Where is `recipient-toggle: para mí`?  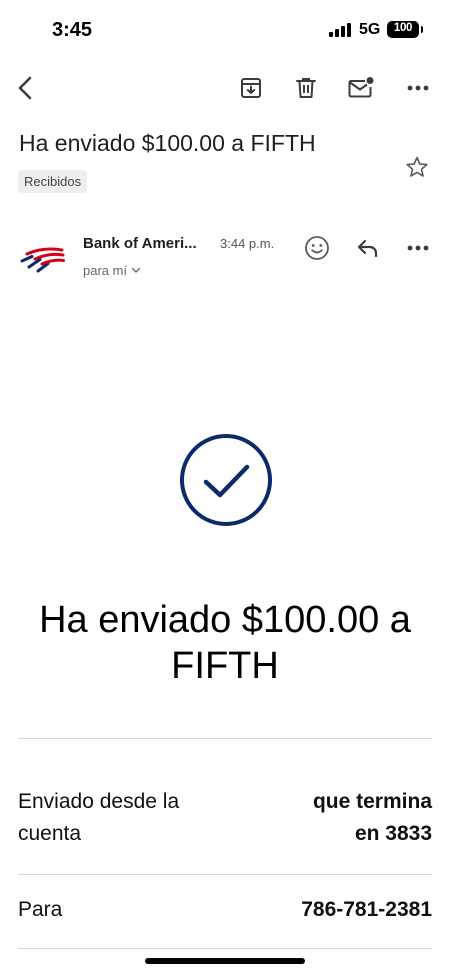 recipient-toggle: para mí is located at coordinates (112, 270).